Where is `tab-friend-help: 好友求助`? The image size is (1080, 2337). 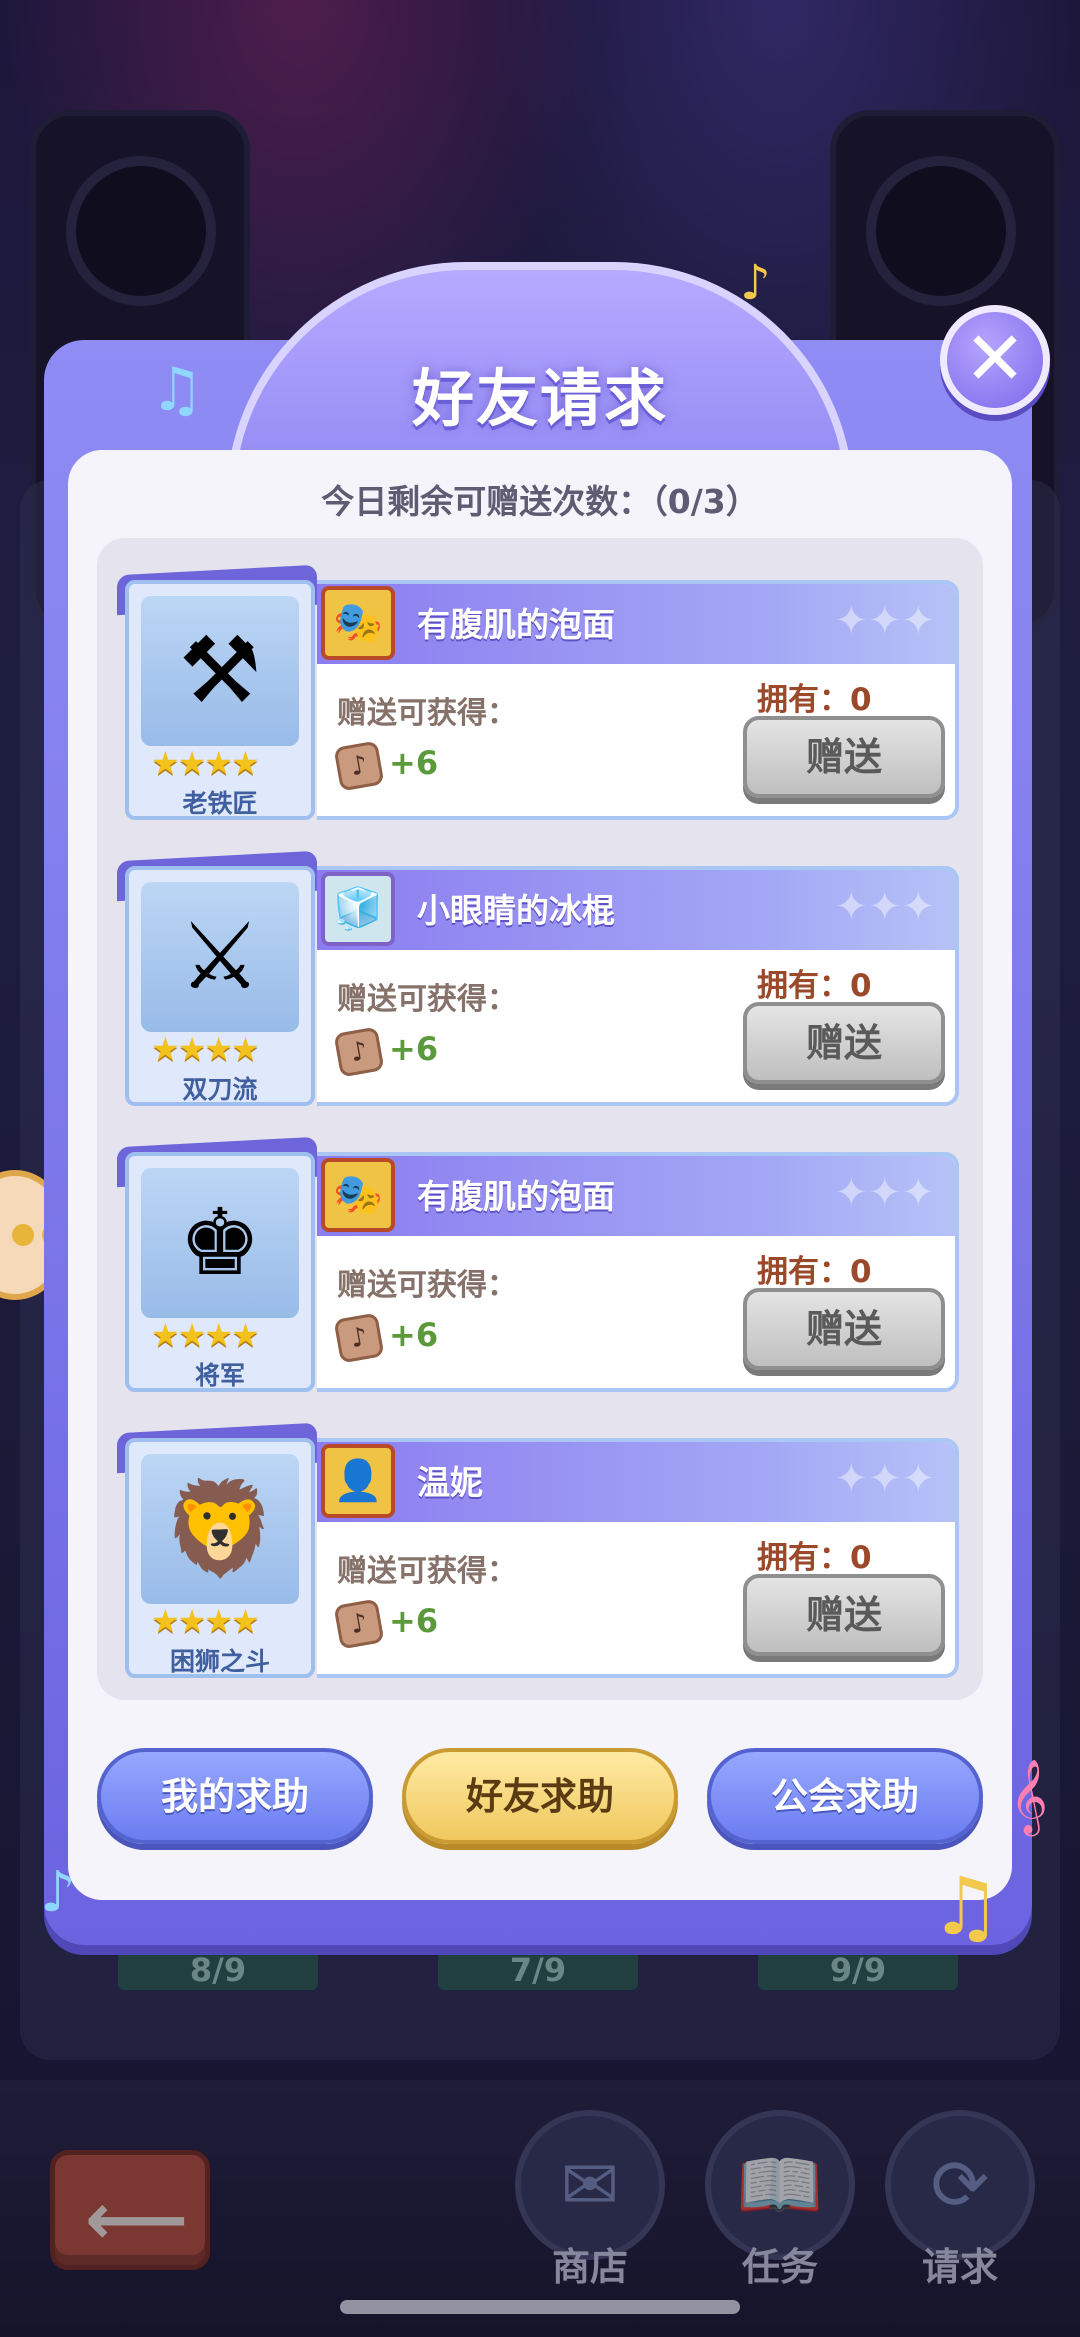 tab-friend-help: 好友求助 is located at coordinates (540, 1796).